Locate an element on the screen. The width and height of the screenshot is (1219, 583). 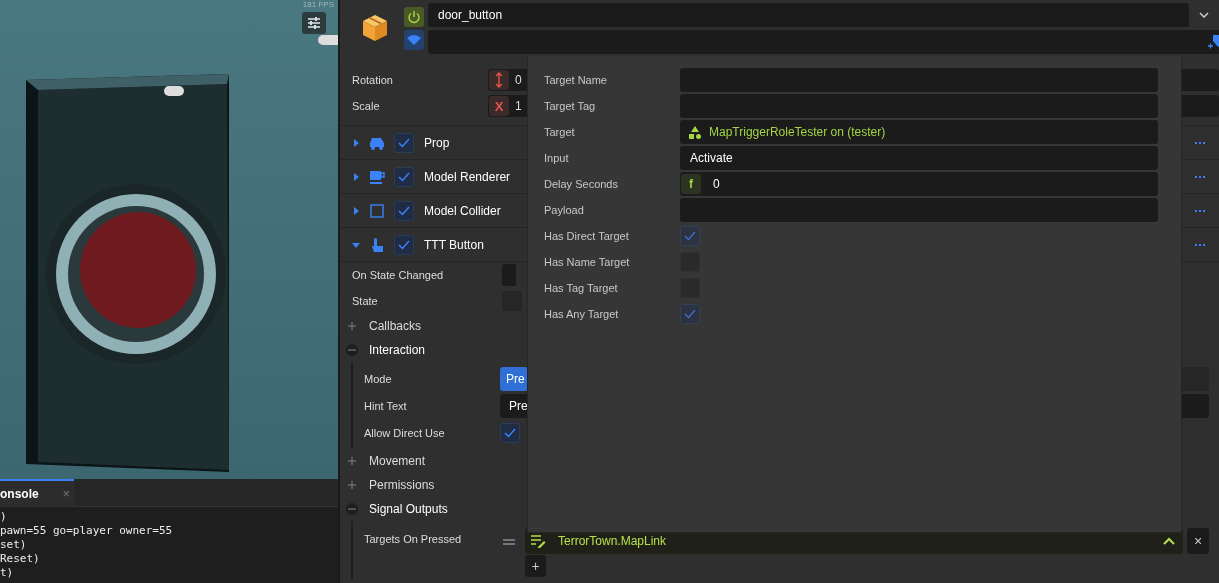
remove-button: × is located at coordinates (1198, 541).